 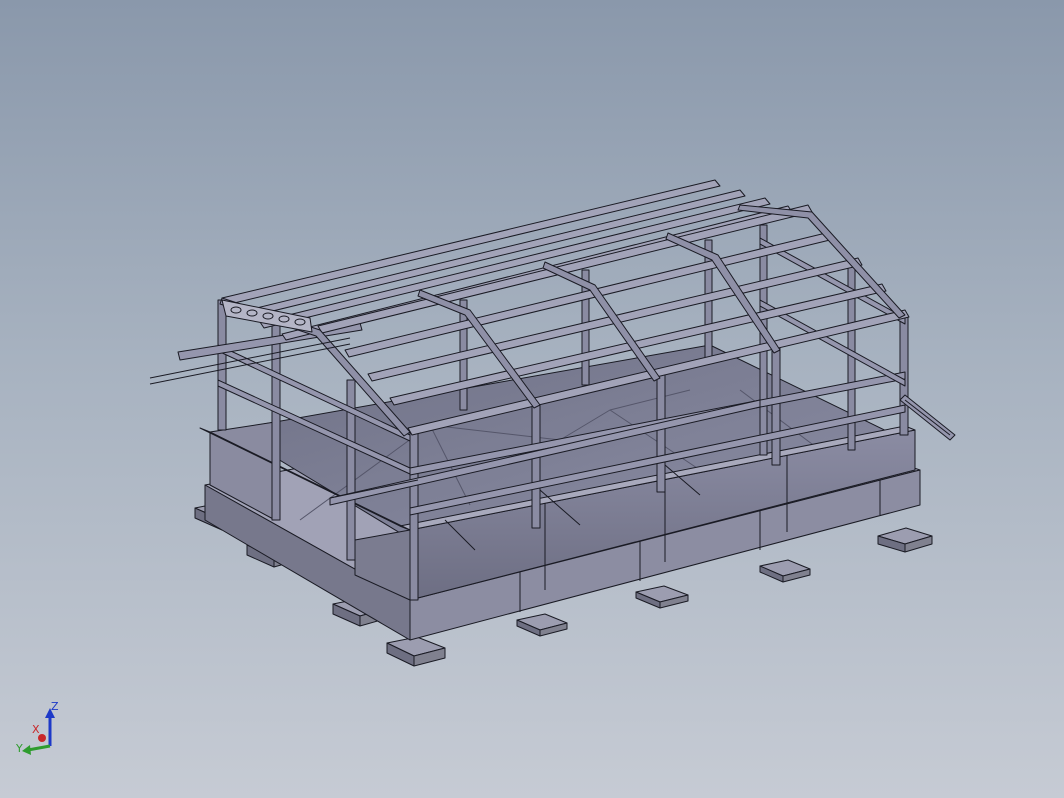 What do you see at coordinates (26, 750) in the screenshot?
I see `y-arrow-icon` at bounding box center [26, 750].